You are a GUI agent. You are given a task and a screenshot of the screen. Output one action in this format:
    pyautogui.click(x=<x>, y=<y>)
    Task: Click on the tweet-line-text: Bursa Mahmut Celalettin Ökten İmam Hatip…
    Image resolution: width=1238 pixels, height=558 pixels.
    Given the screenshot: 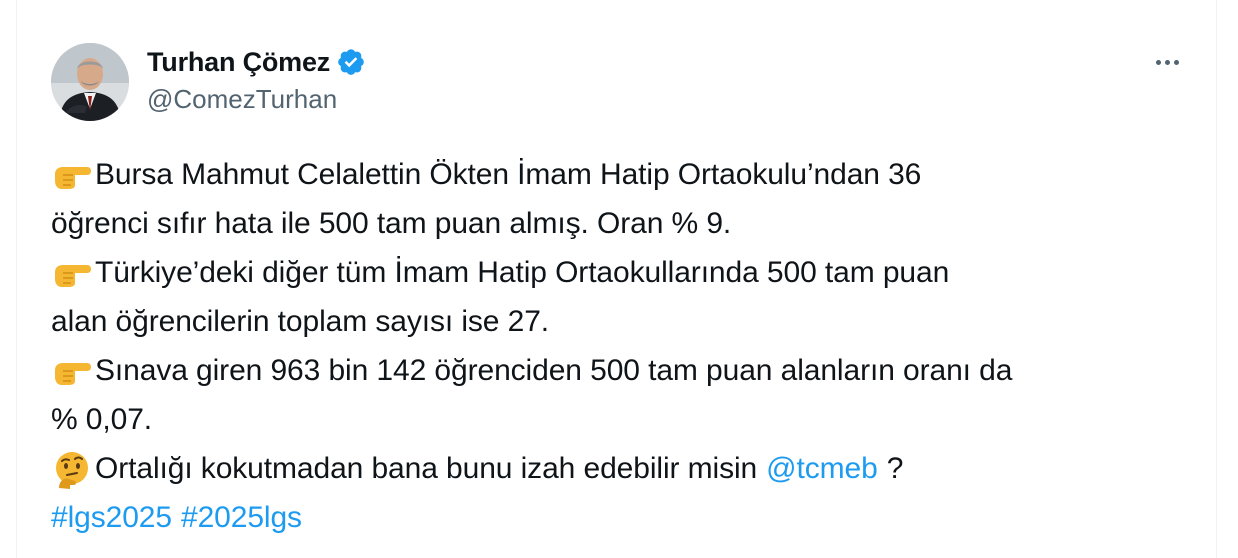 What is the action you would take?
    pyautogui.click(x=508, y=174)
    